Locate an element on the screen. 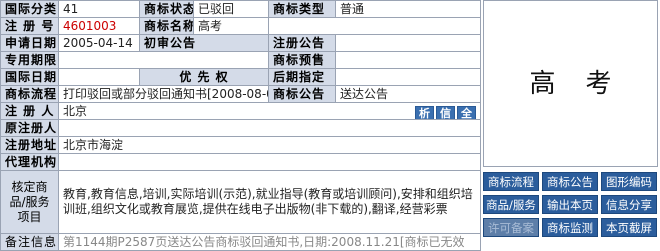  intreg-label: 国际日期 is located at coordinates (29, 77).